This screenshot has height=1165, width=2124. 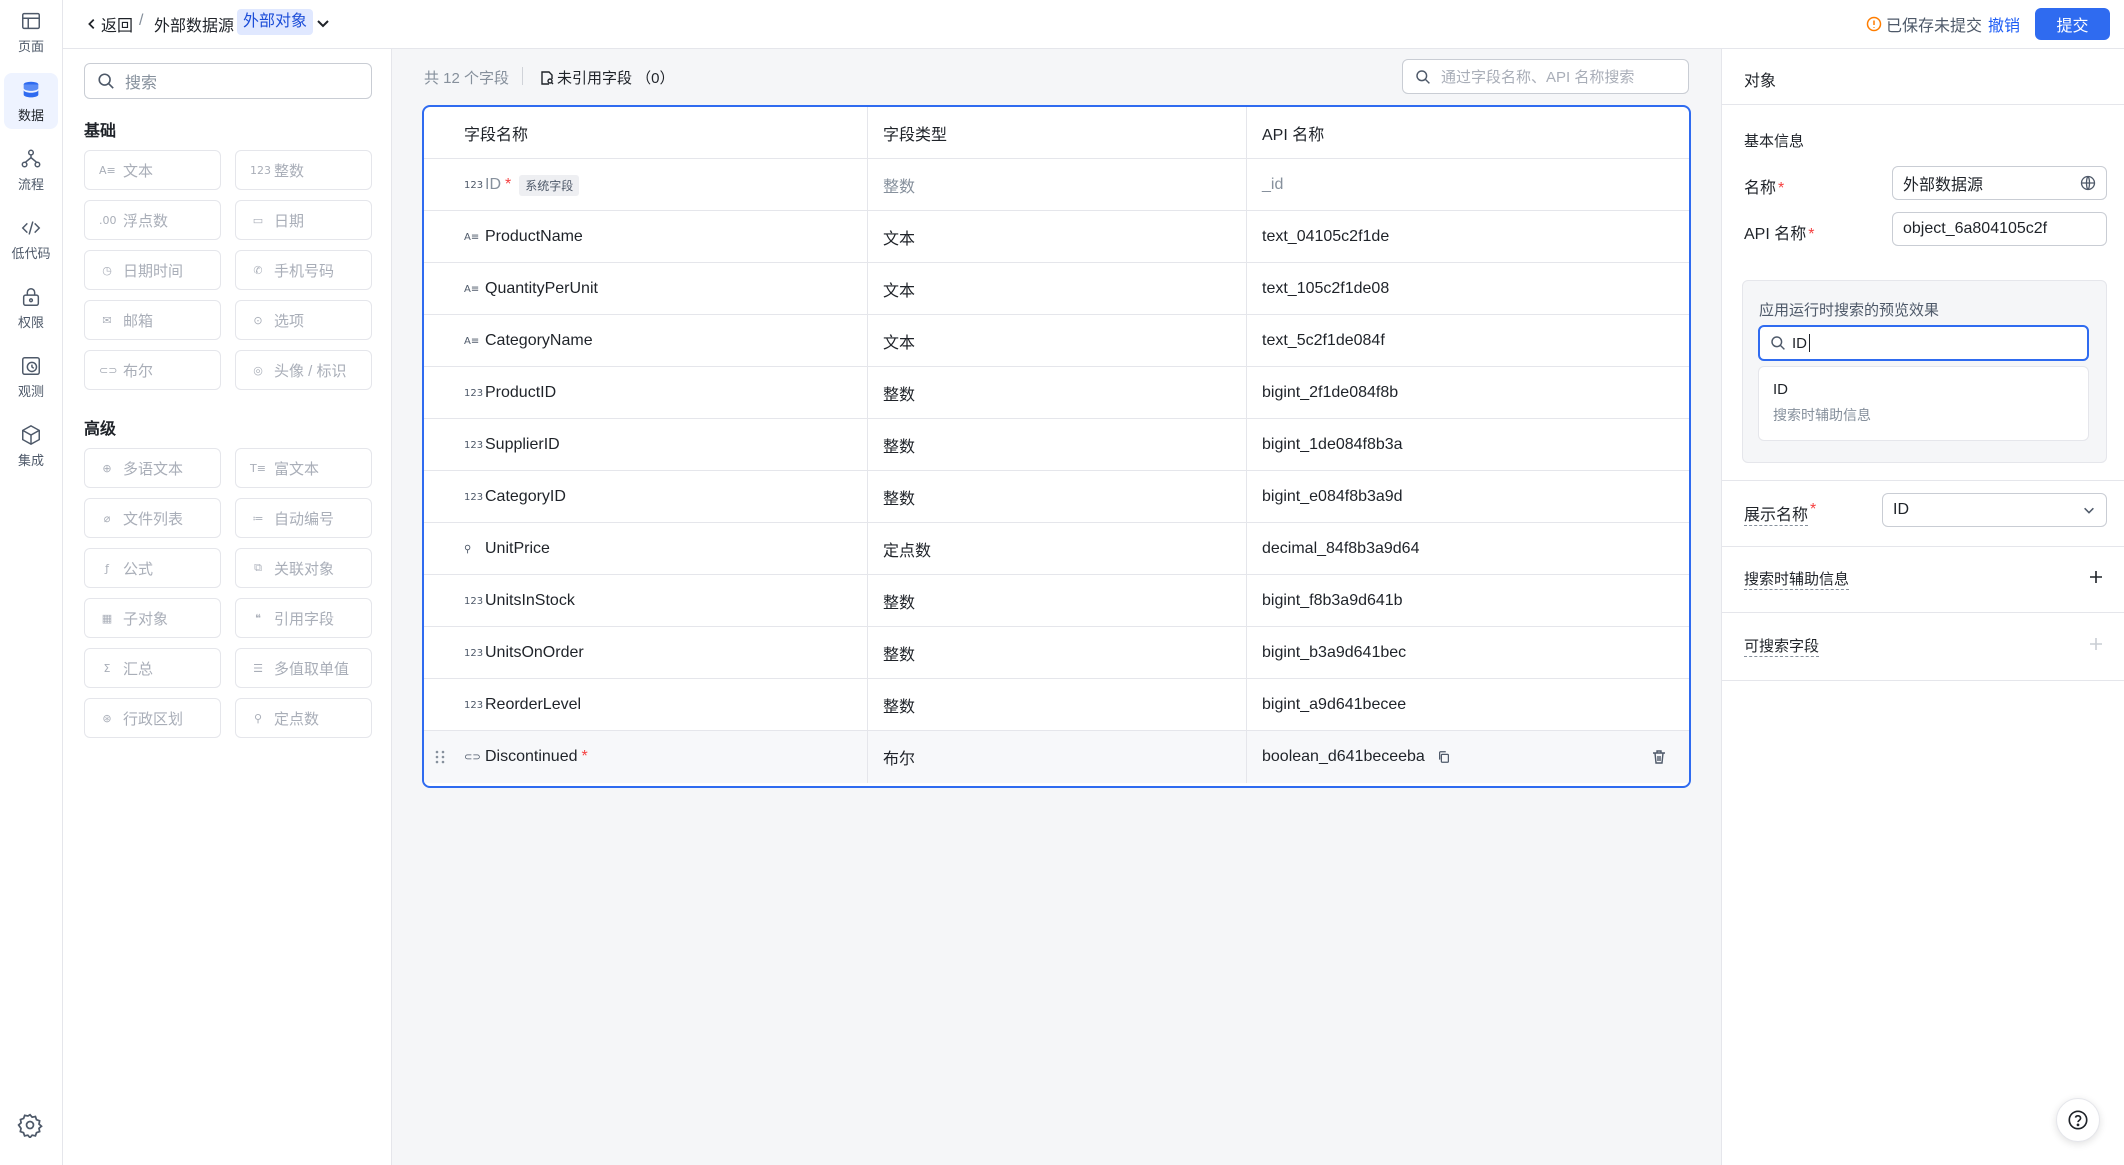 What do you see at coordinates (1538, 77) in the screenshot?
I see `search-placeholder: 通过字段名称、API 名称搜索` at bounding box center [1538, 77].